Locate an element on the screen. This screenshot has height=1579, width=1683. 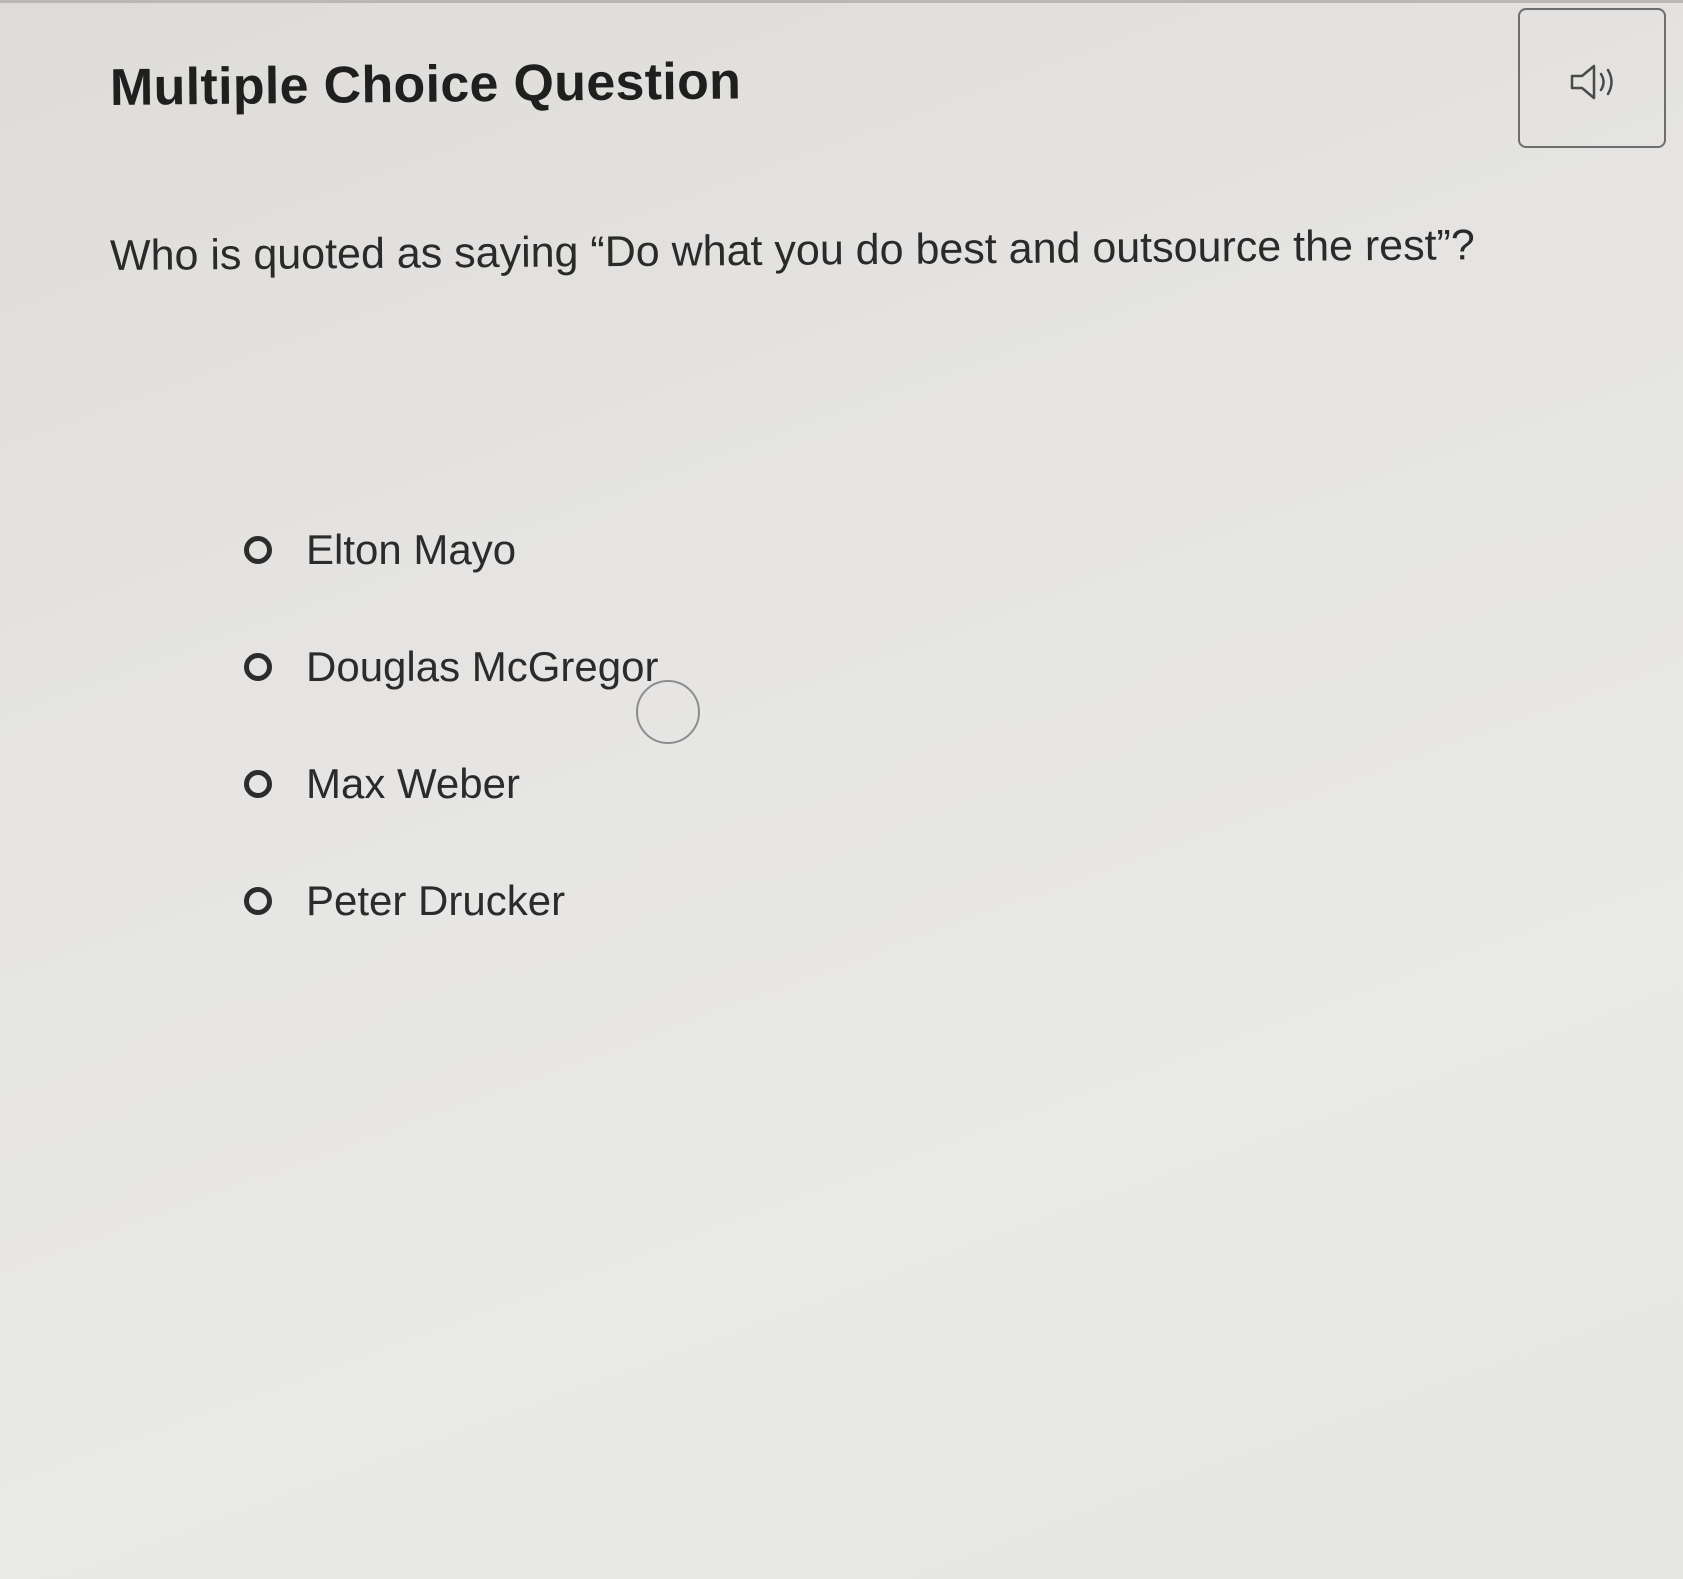
speaker-icon is located at coordinates (1591, 82).